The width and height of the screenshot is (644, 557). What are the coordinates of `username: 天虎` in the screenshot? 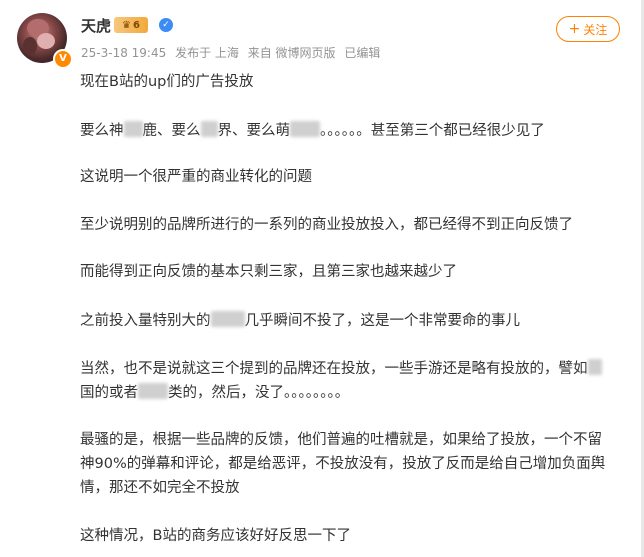 It's located at (96, 25).